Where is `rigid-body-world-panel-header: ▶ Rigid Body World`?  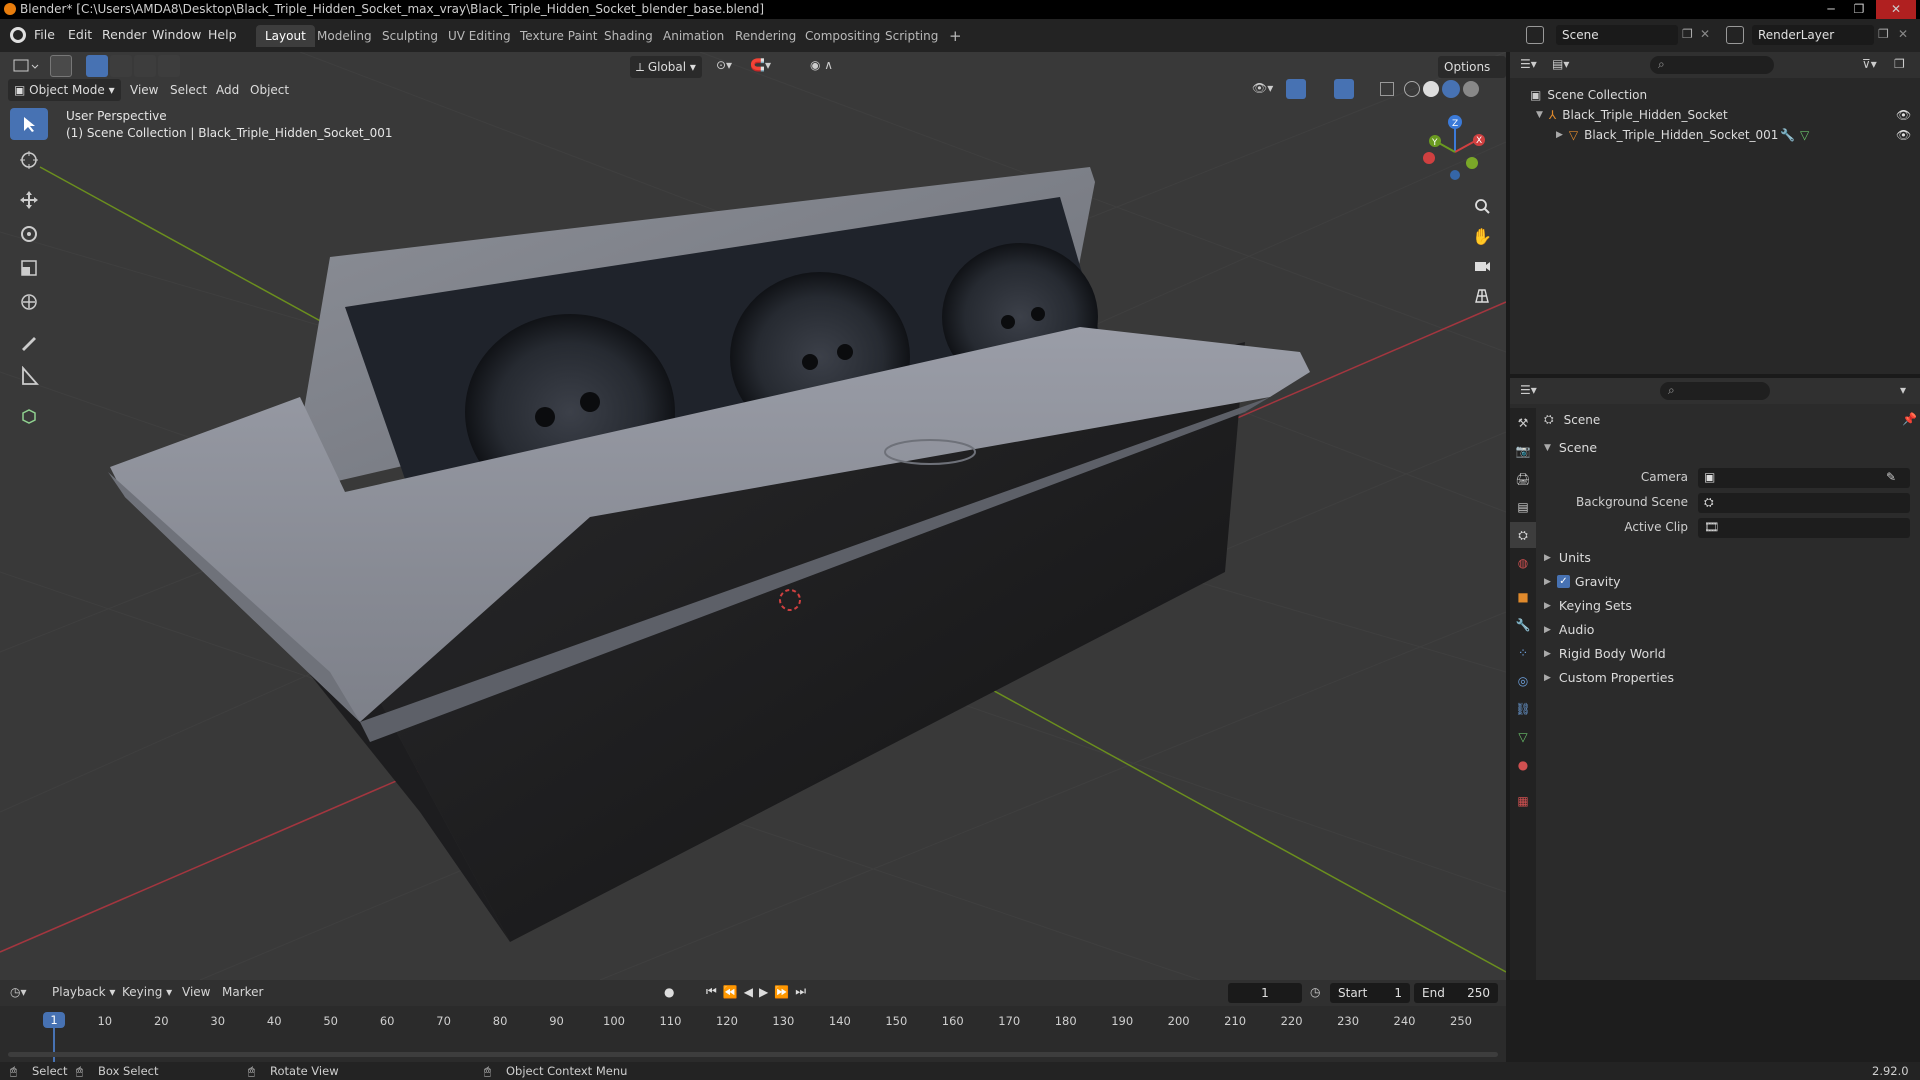
rigid-body-world-panel-header: ▶ Rigid Body World is located at coordinates (1605, 653).